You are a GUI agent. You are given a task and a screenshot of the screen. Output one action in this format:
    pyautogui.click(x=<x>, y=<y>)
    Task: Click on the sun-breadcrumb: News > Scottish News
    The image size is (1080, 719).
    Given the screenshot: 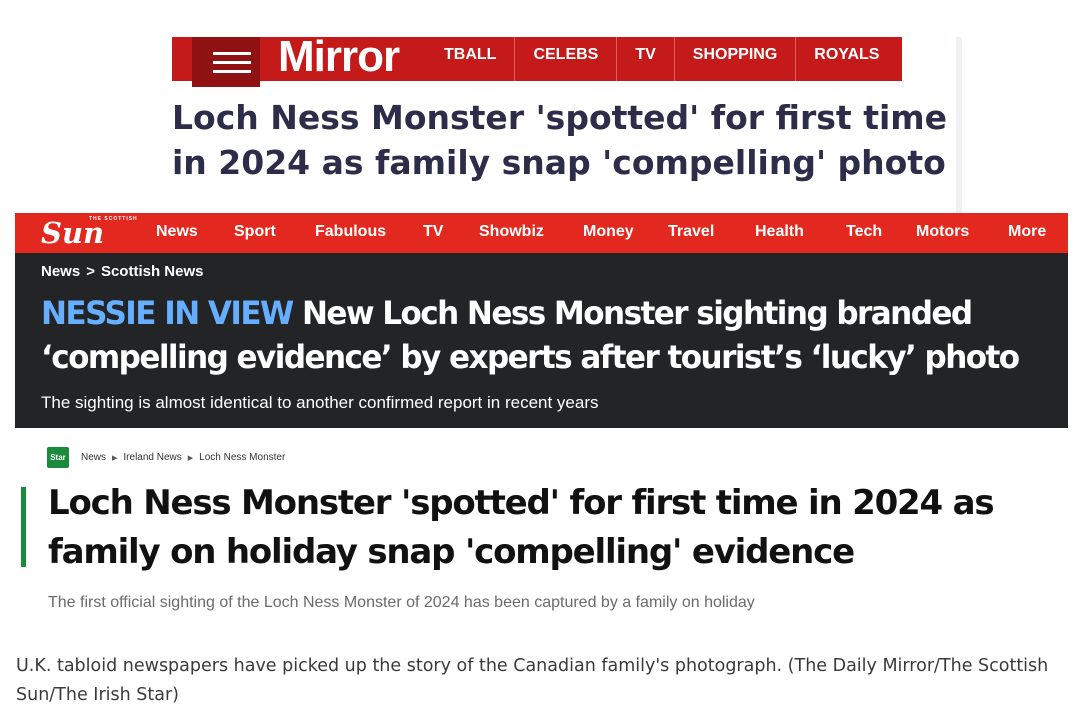 What is the action you would take?
    pyautogui.click(x=122, y=271)
    